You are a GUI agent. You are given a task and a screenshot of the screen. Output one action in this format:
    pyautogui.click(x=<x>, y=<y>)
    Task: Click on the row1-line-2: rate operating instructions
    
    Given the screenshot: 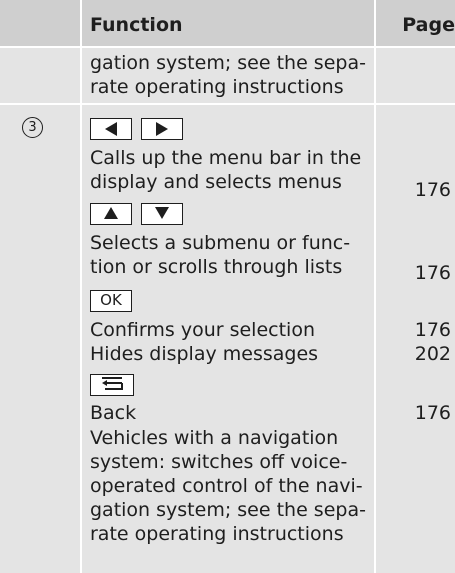 What is the action you would take?
    pyautogui.click(x=217, y=87)
    